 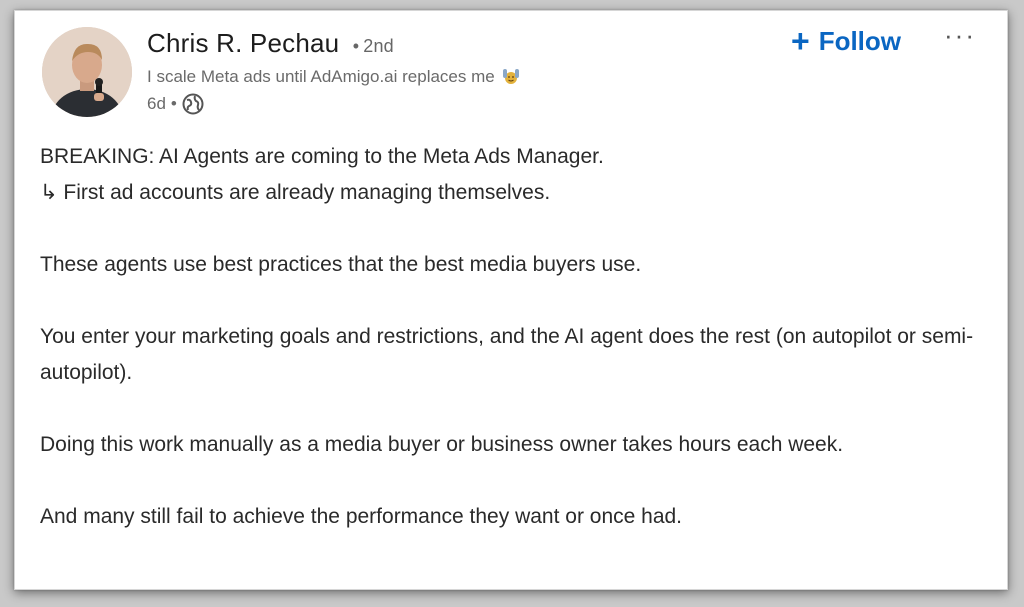 I want to click on connection-degree: • 2nd, so click(x=370, y=46).